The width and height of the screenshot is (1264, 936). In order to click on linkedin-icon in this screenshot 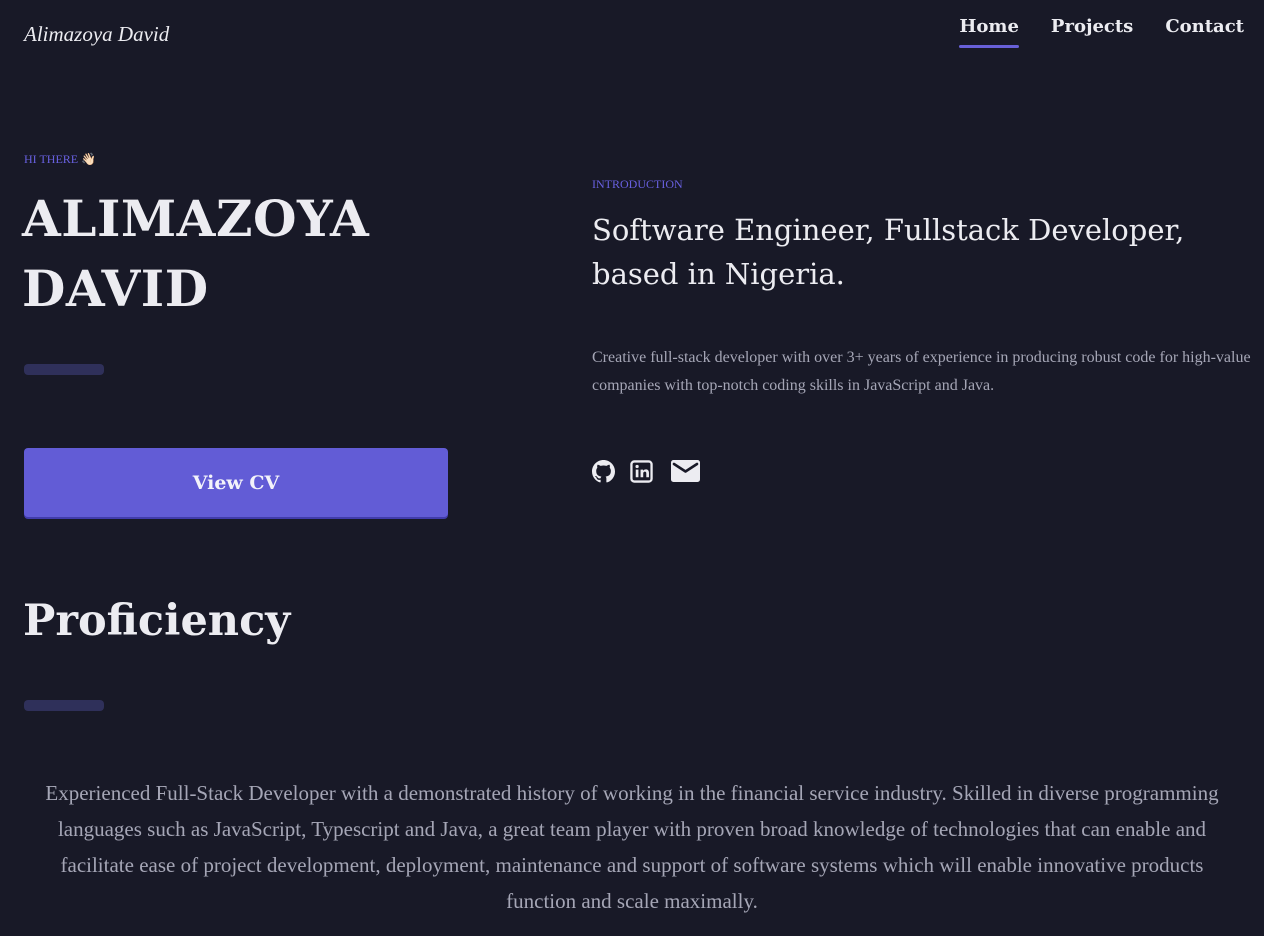, I will do `click(641, 471)`.